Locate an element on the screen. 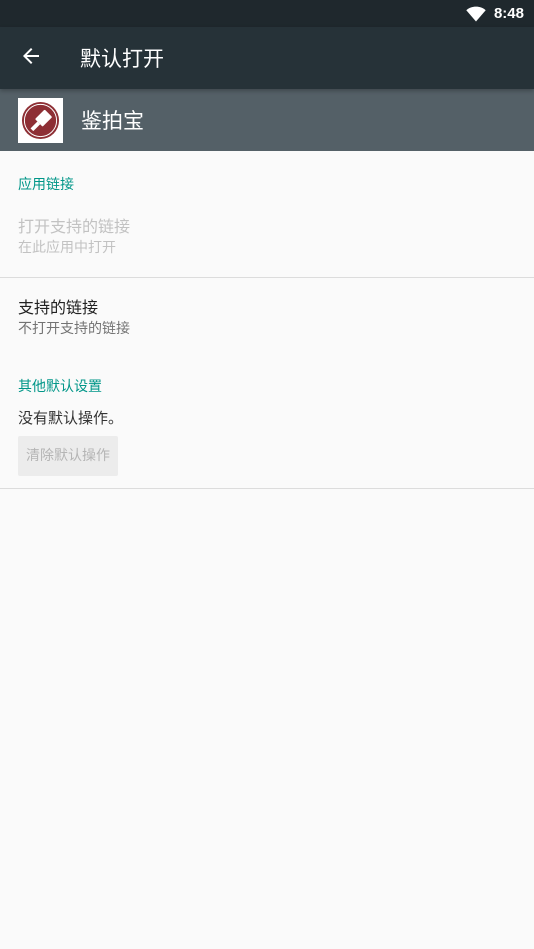  divider is located at coordinates (267, 488).